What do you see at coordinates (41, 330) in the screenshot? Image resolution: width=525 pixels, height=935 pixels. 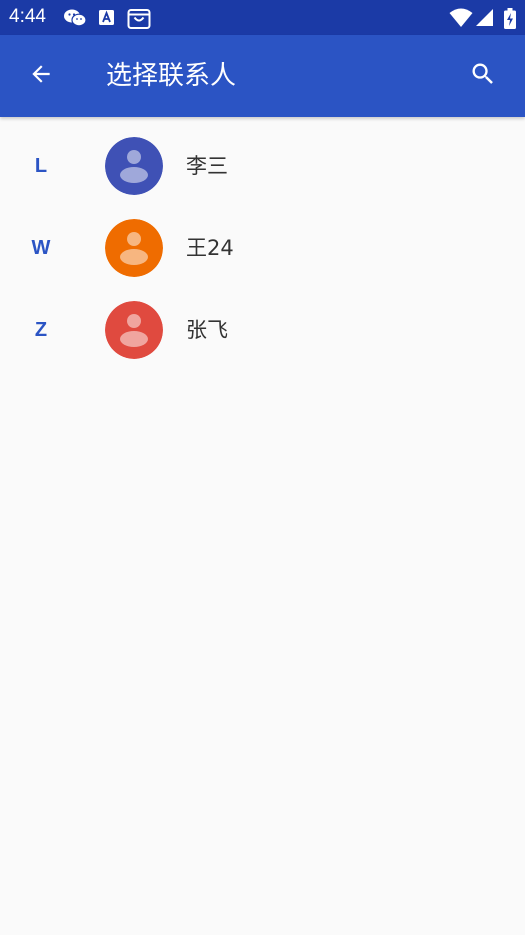 I see `section-letter: Z` at bounding box center [41, 330].